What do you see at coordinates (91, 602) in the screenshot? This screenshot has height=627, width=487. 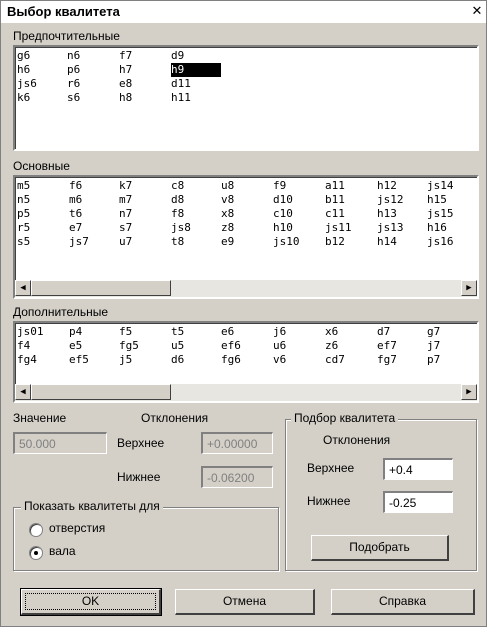 I see `ok-button: OK` at bounding box center [91, 602].